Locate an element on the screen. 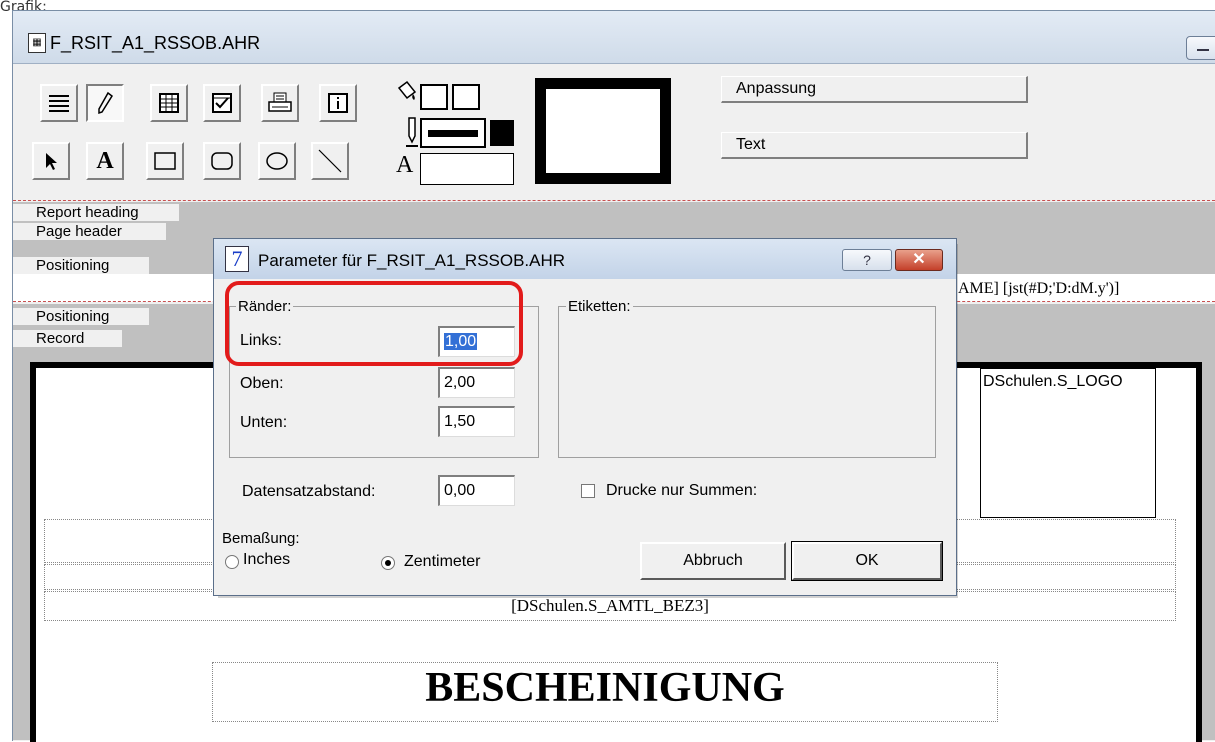  lines-icon is located at coordinates (59, 103).